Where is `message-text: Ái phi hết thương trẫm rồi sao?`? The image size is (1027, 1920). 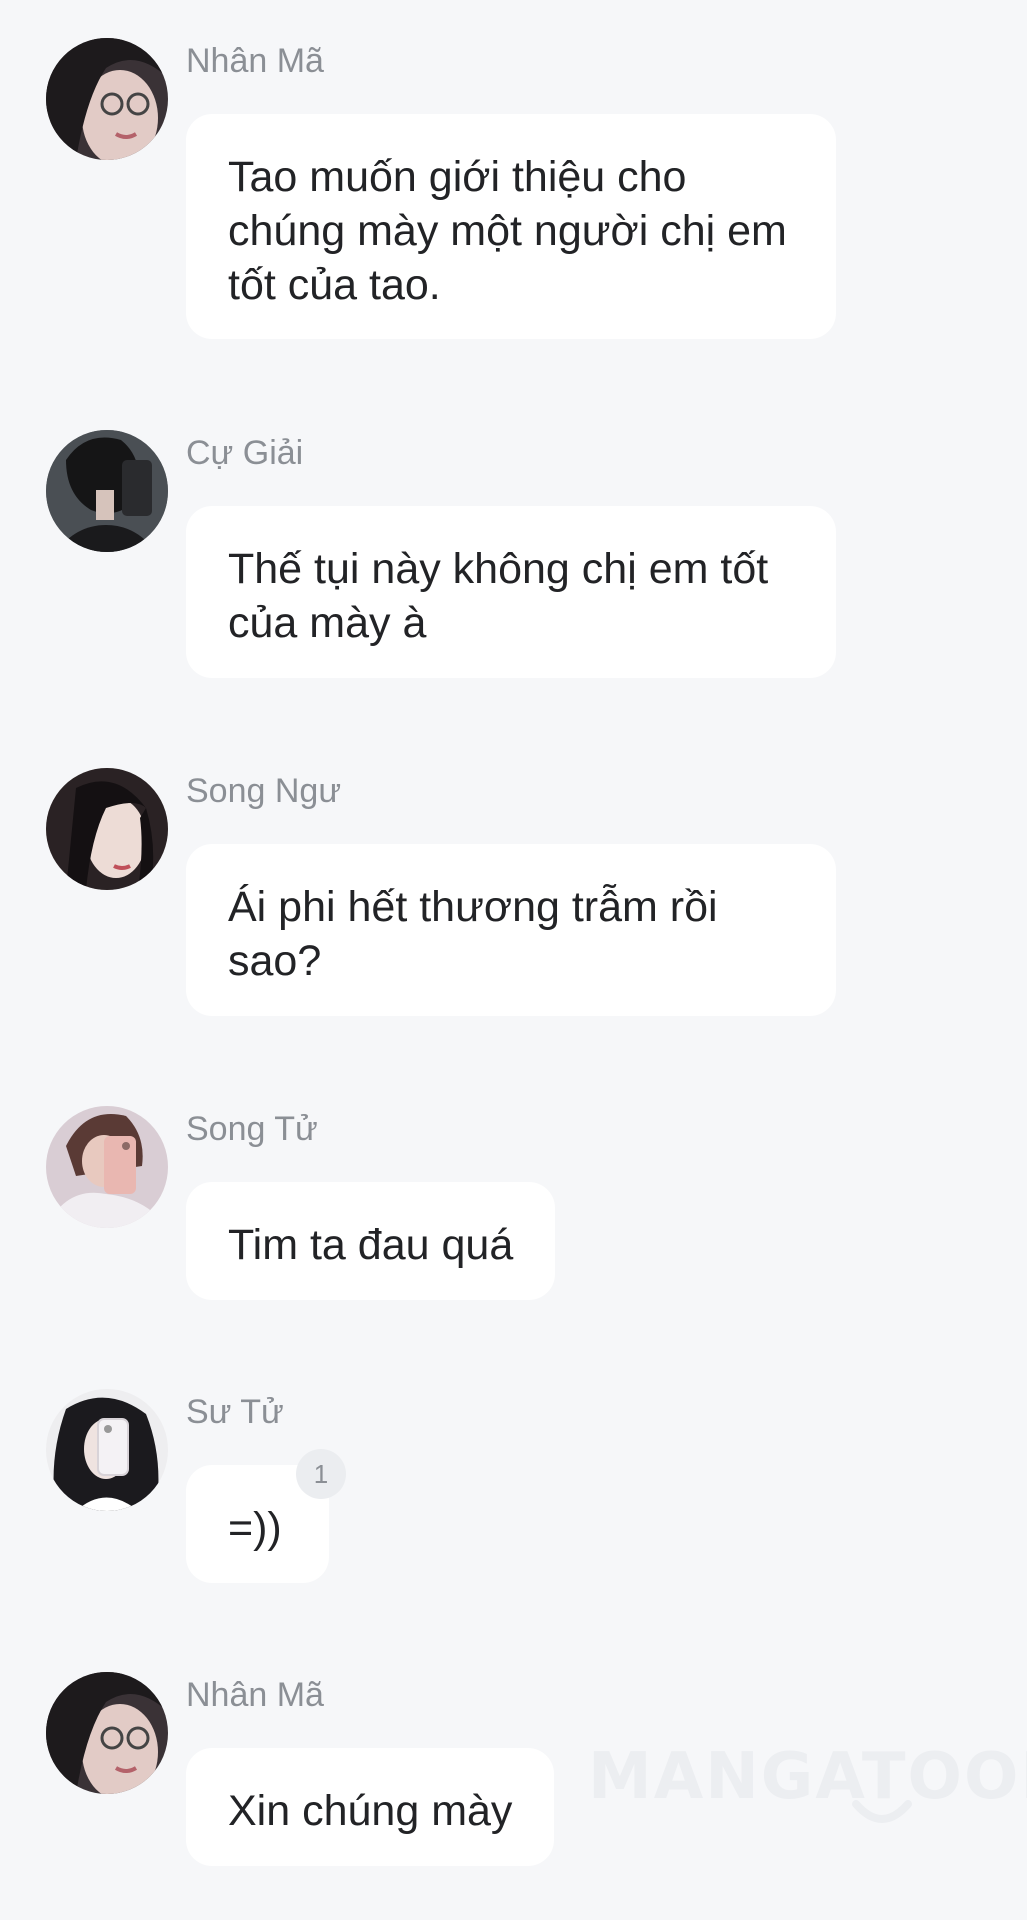 message-text: Ái phi hết thương trẫm rồi sao? is located at coordinates (473, 934).